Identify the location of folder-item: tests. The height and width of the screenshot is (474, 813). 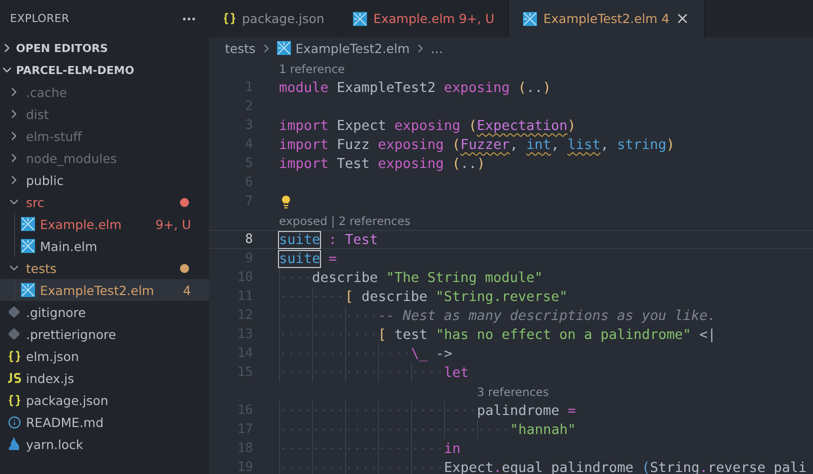
(104, 268).